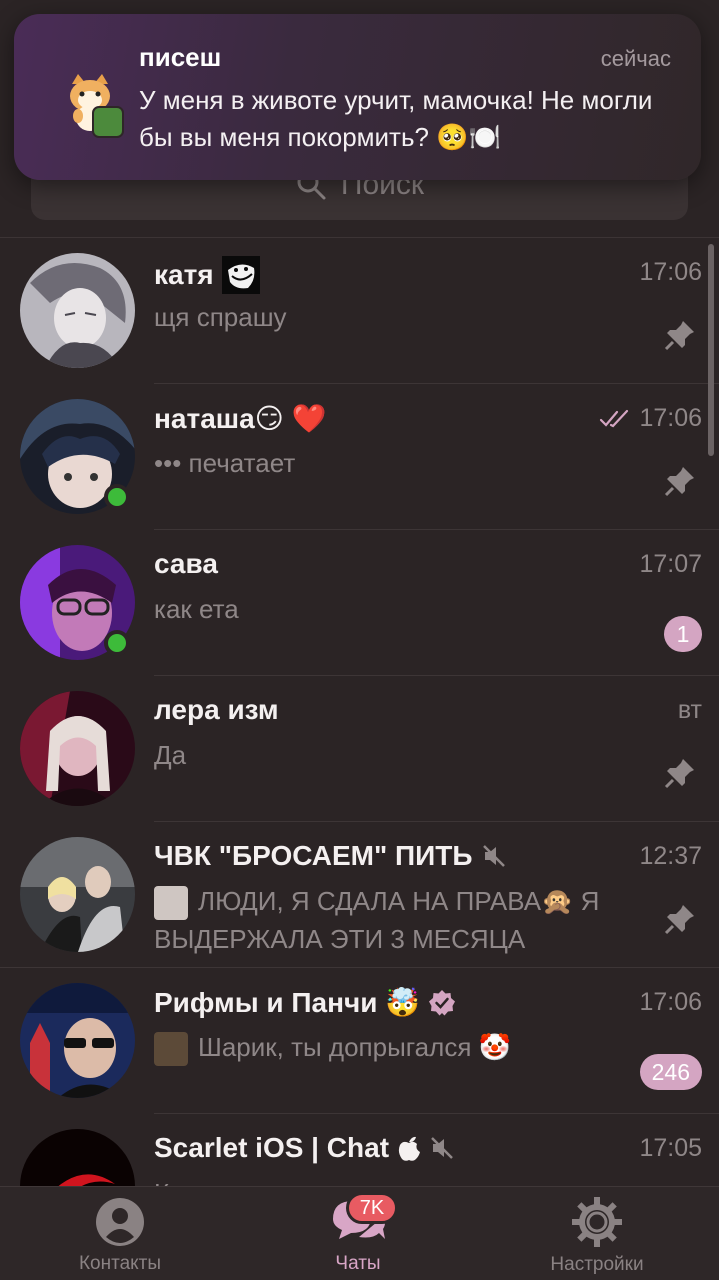 The height and width of the screenshot is (1280, 719). What do you see at coordinates (313, 855) in the screenshot?
I see `chat-title-text: ЧВК "БРОСАЕМ" ПИТЬ` at bounding box center [313, 855].